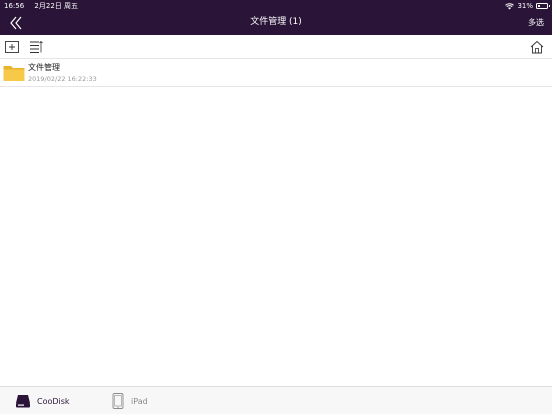  Describe the element at coordinates (53, 401) in the screenshot. I see `tab-coodisk-label: CooDisk` at that location.